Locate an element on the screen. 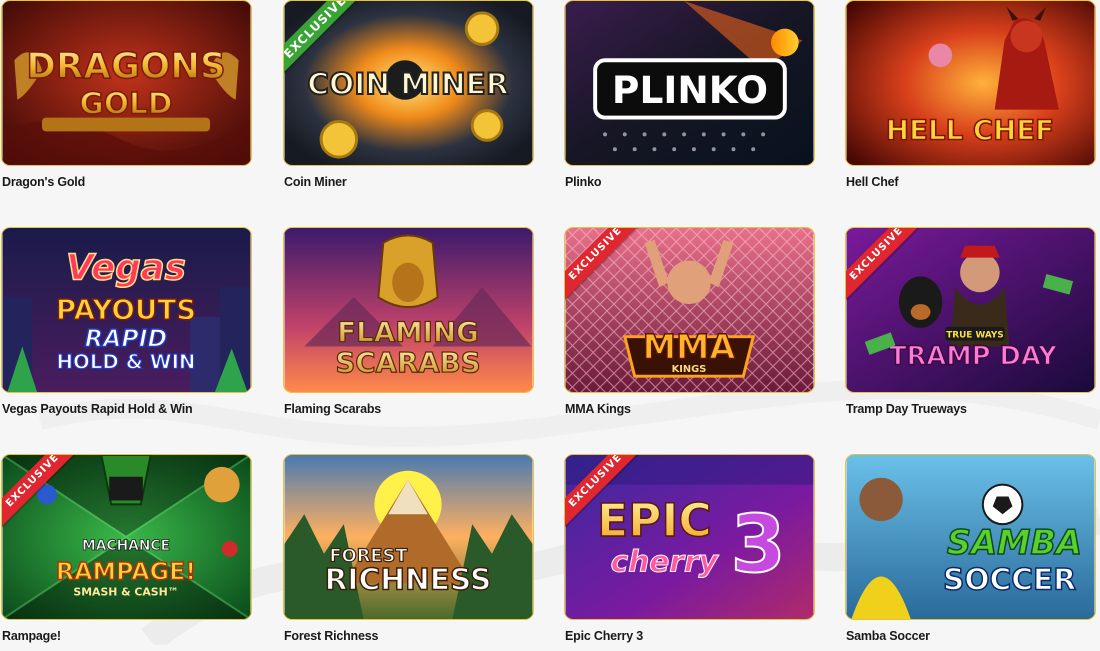 The height and width of the screenshot is (651, 1100). logo-line1: SAMBA is located at coordinates (1014, 542).